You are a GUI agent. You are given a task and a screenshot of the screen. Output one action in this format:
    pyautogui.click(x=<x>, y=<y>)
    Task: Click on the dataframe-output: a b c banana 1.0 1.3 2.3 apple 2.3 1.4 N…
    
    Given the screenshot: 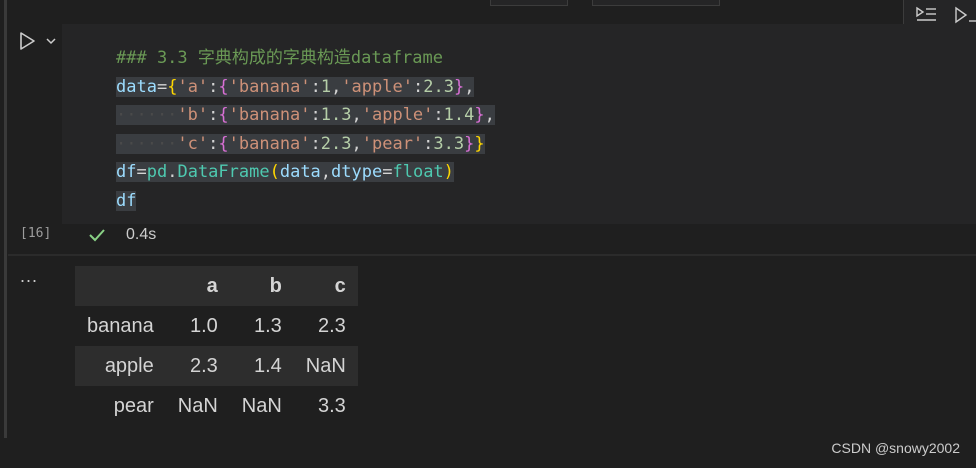 What is the action you would take?
    pyautogui.click(x=216, y=346)
    